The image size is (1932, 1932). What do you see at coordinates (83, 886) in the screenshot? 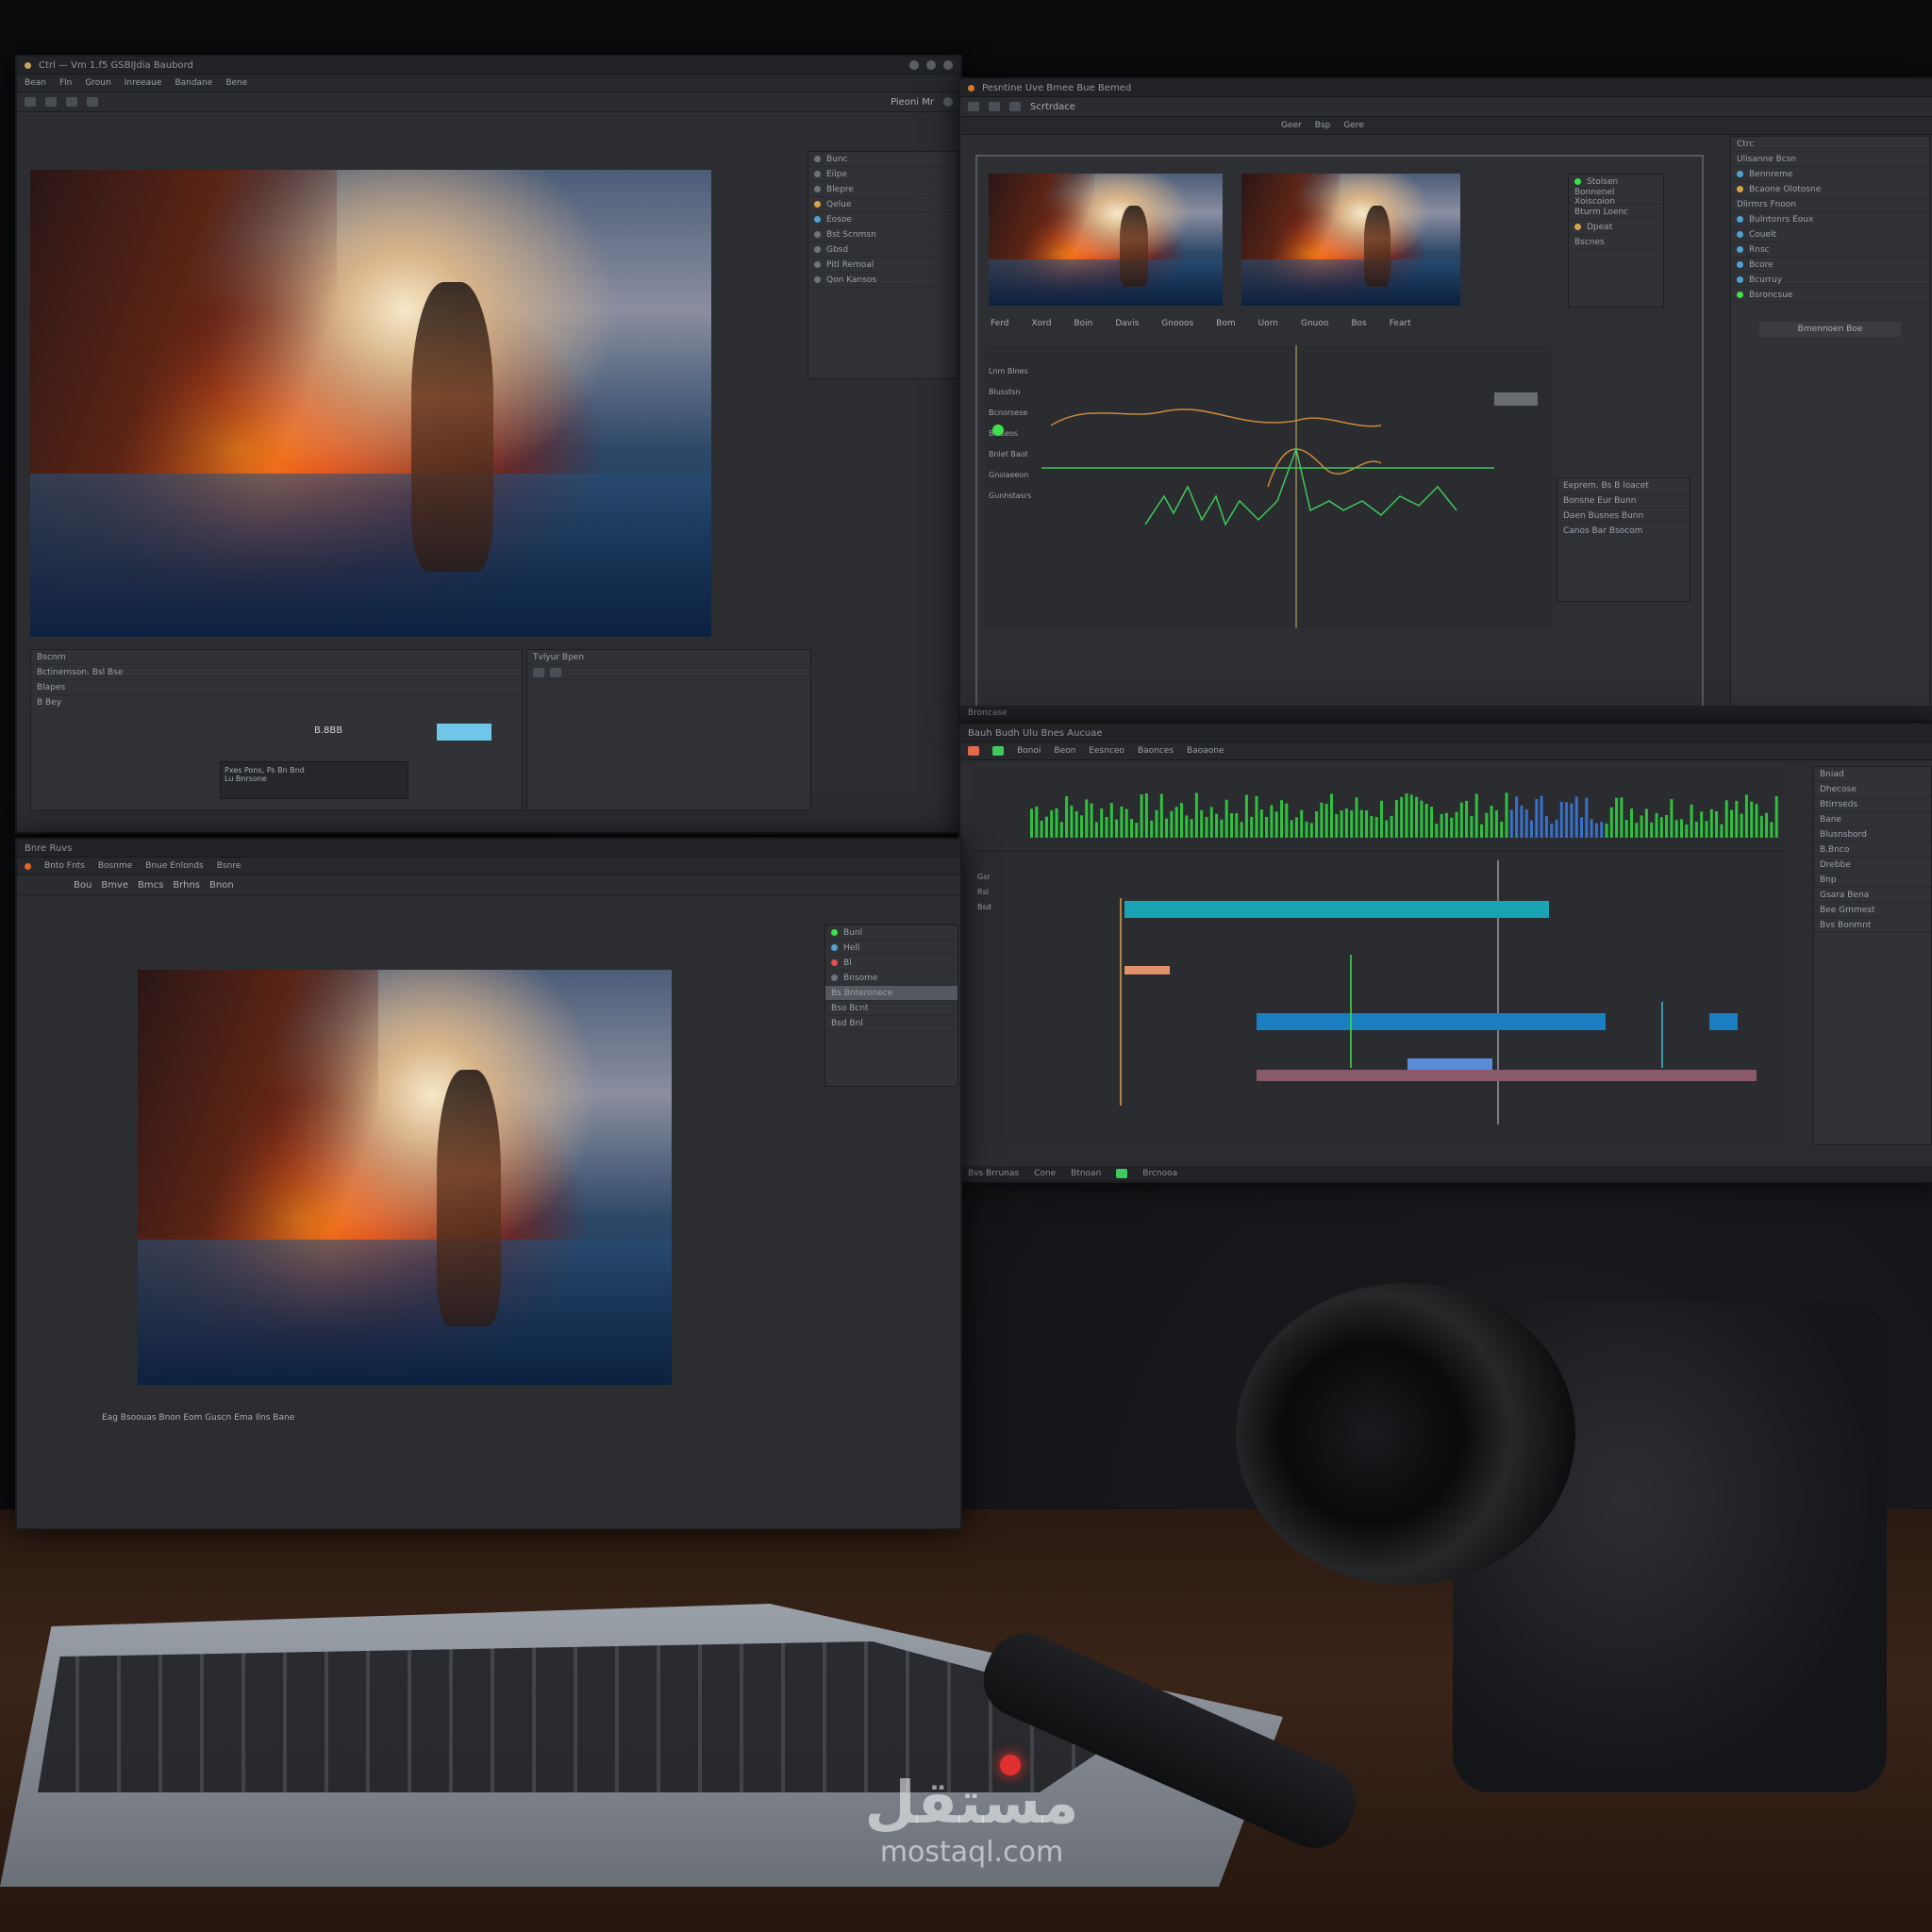
I see `tab: Bou` at bounding box center [83, 886].